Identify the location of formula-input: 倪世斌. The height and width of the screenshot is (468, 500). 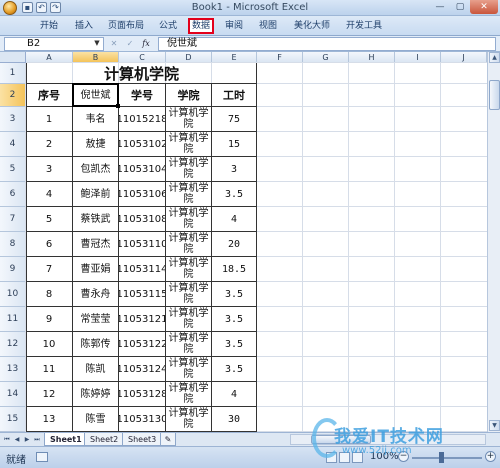
(327, 44).